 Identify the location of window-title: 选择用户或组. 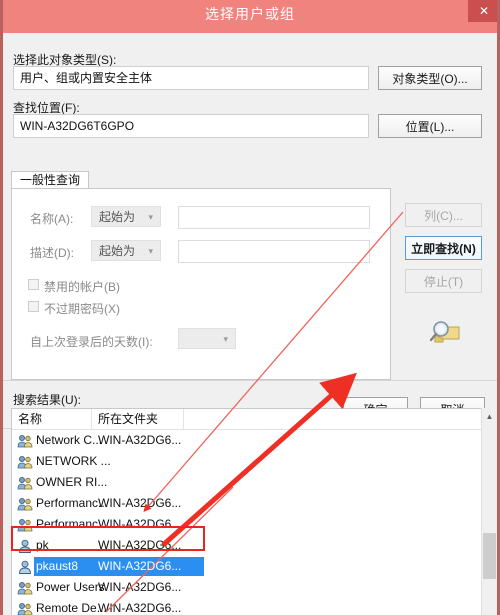
(250, 14).